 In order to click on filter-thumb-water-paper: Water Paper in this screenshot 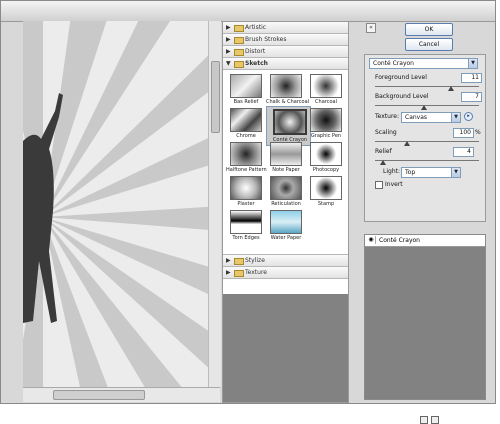, I will do `click(286, 225)`.